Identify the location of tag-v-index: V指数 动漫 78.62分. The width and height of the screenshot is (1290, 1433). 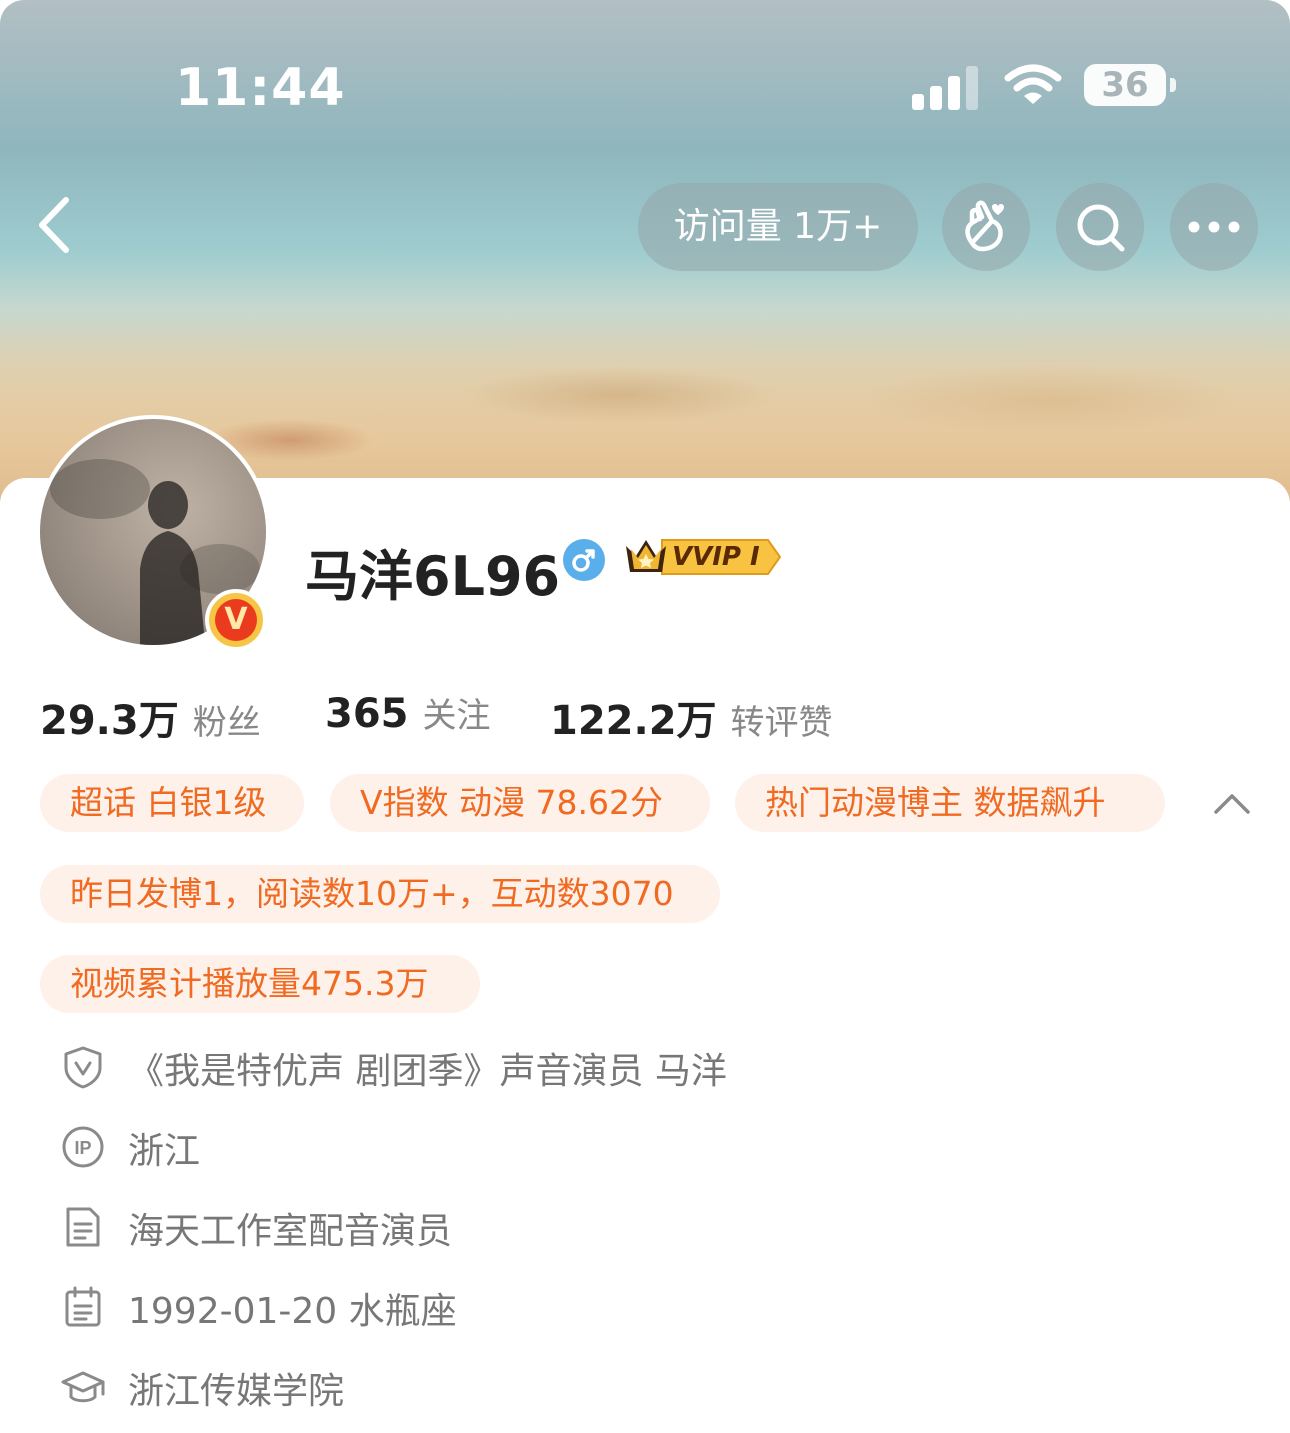
(520, 803).